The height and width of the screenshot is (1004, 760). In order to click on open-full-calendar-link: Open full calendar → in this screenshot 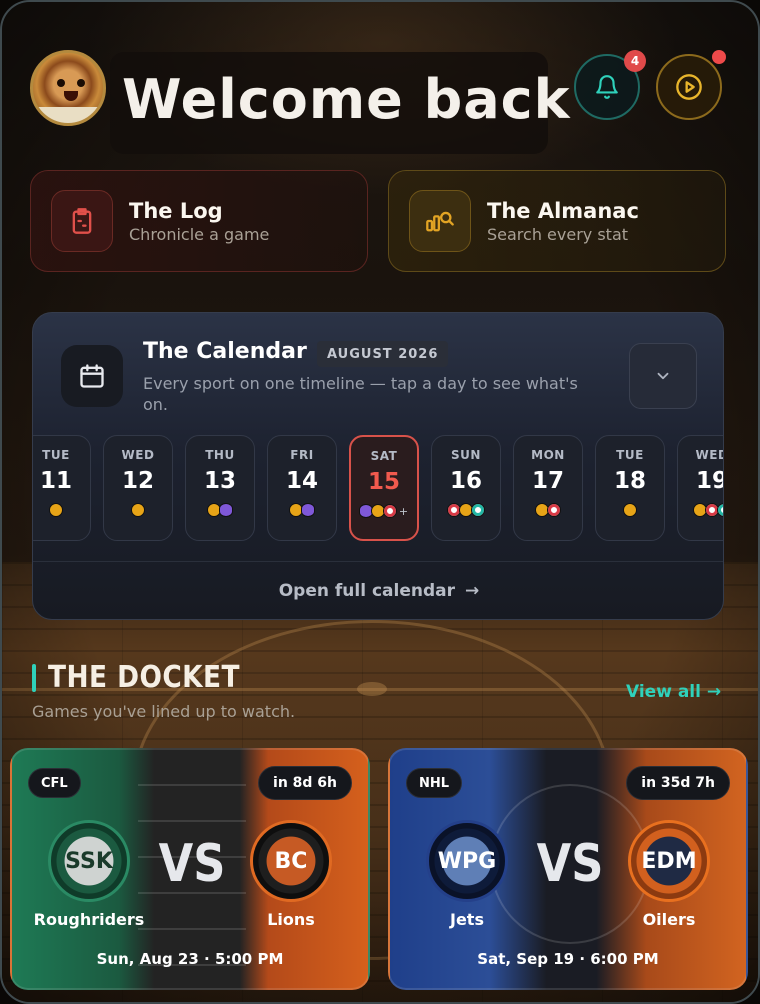, I will do `click(378, 590)`.